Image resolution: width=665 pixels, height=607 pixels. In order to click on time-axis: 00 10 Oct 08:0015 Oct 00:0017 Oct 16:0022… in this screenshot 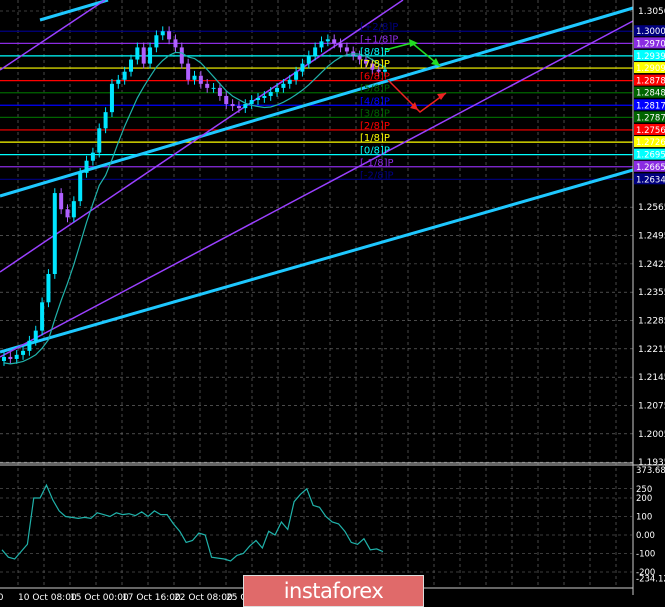, I will do `click(128, 598)`.